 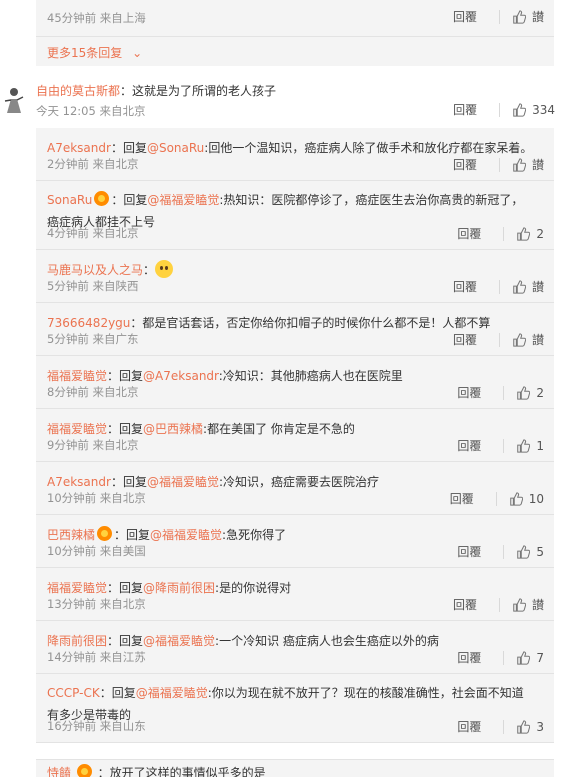 I want to click on reply-meta: 10分钟前 来自美国, so click(x=96, y=551).